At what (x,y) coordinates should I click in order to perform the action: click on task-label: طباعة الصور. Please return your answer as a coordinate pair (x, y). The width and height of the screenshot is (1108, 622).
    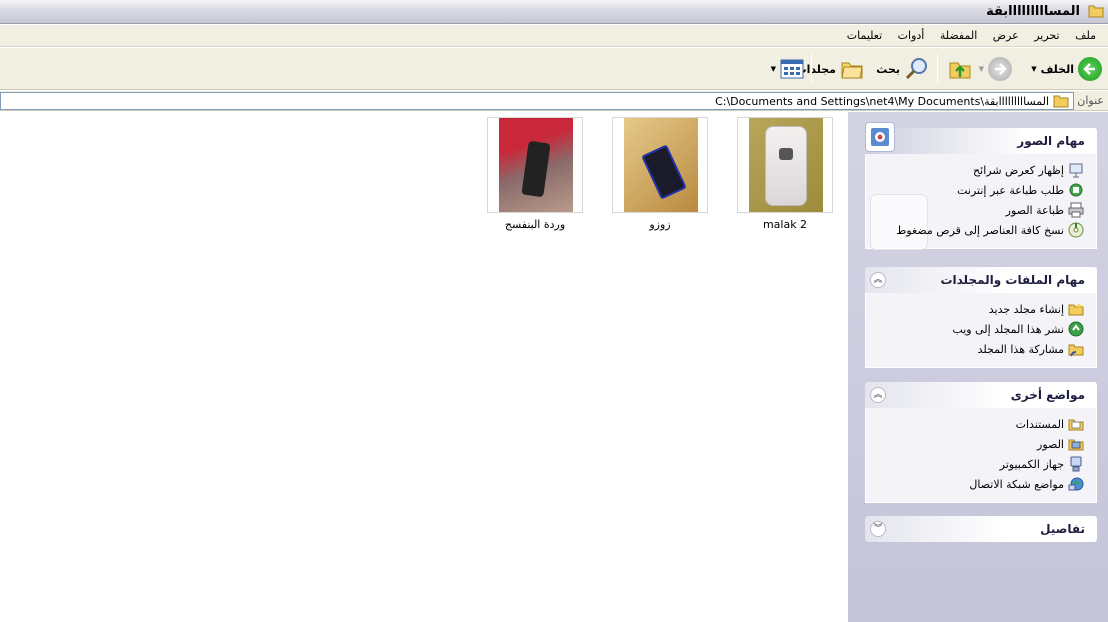
    Looking at the image, I should click on (1034, 210).